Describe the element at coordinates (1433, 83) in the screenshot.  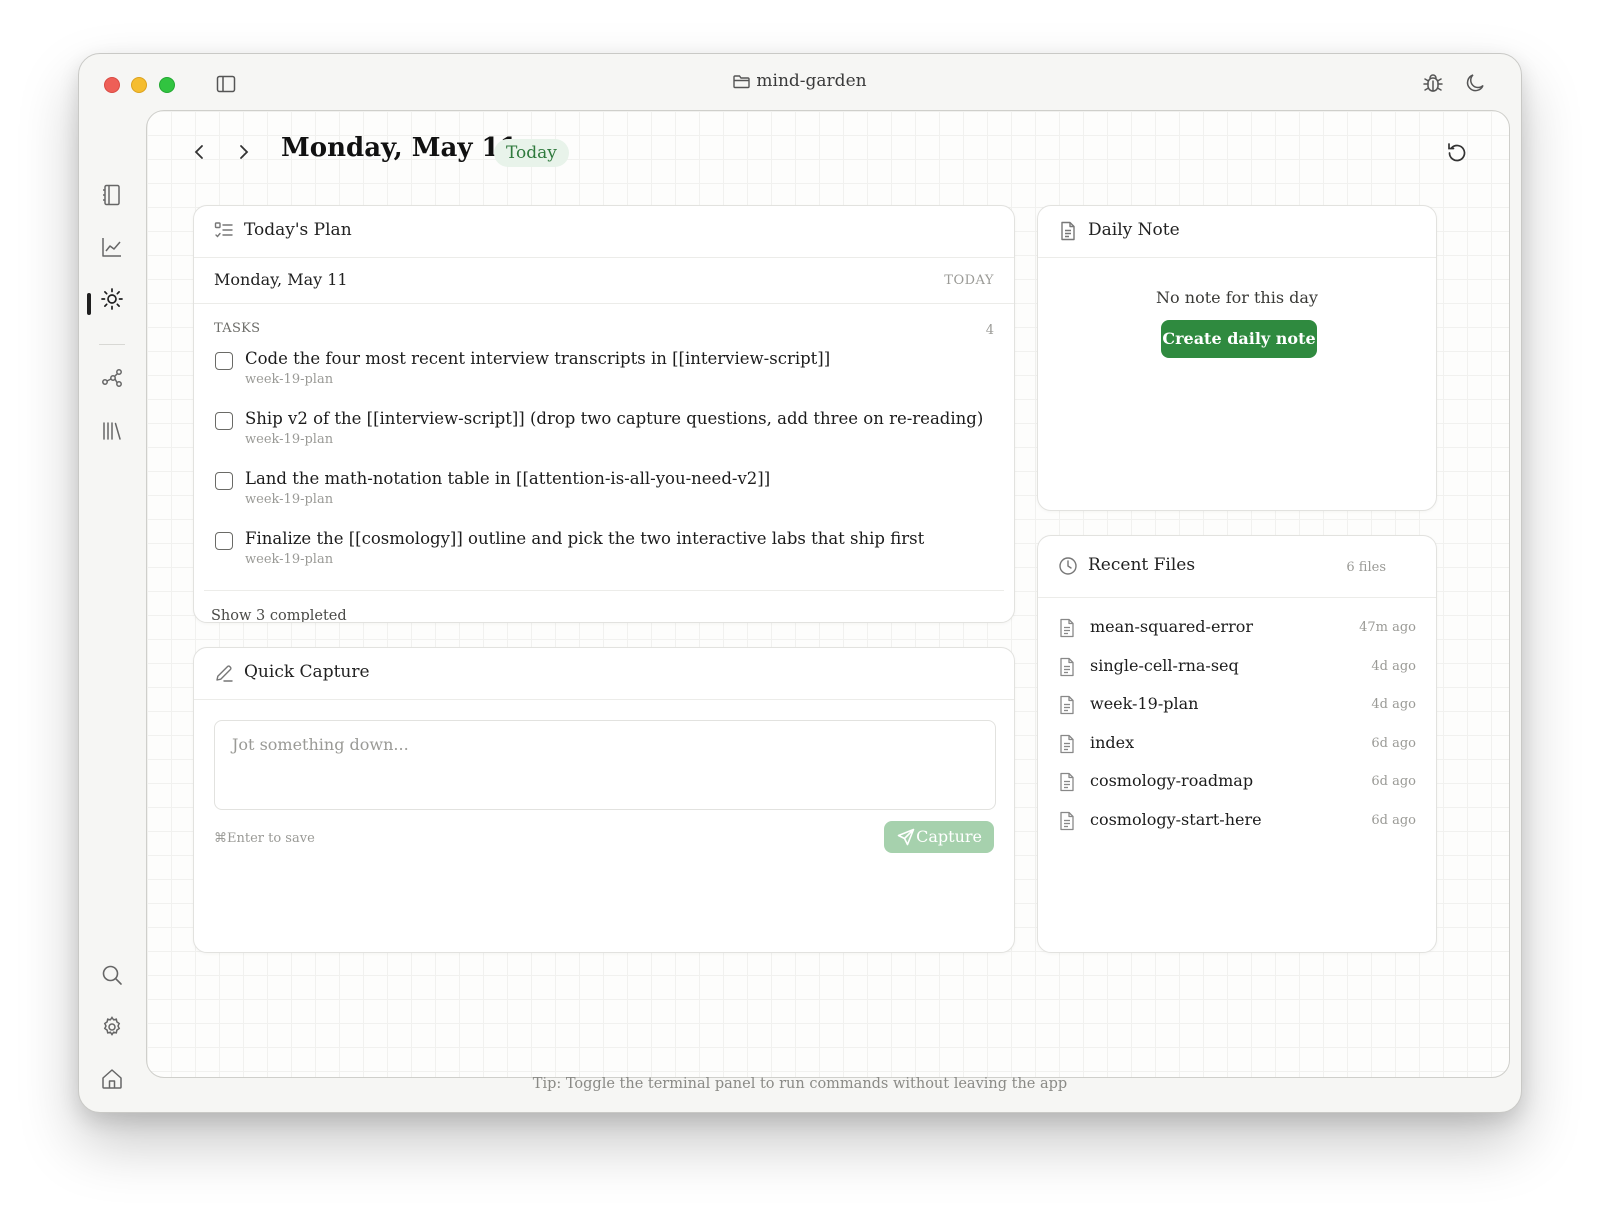
I see `bug-icon` at that location.